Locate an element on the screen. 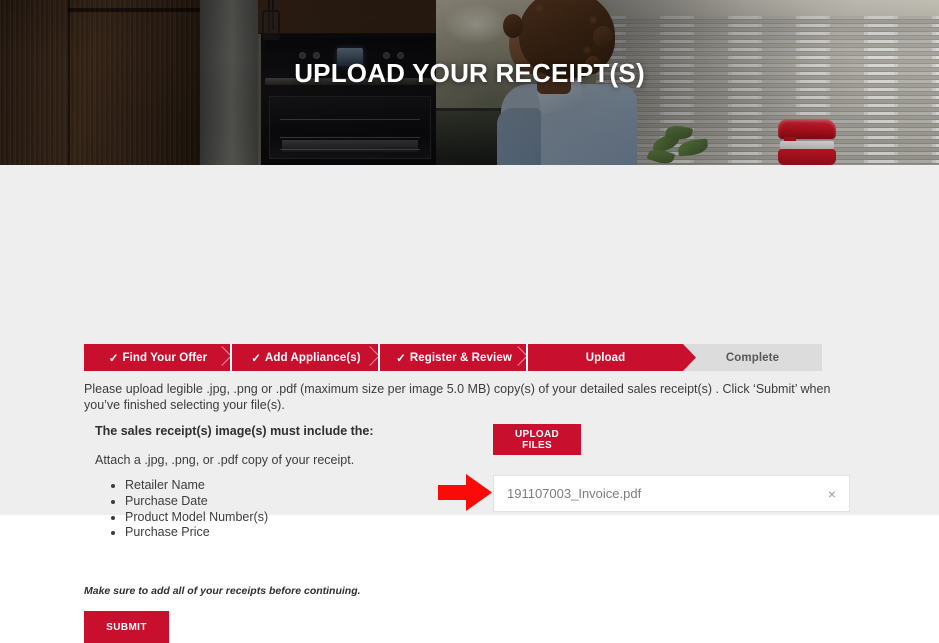 This screenshot has height=643, width=939. step-label: Upload is located at coordinates (605, 357).